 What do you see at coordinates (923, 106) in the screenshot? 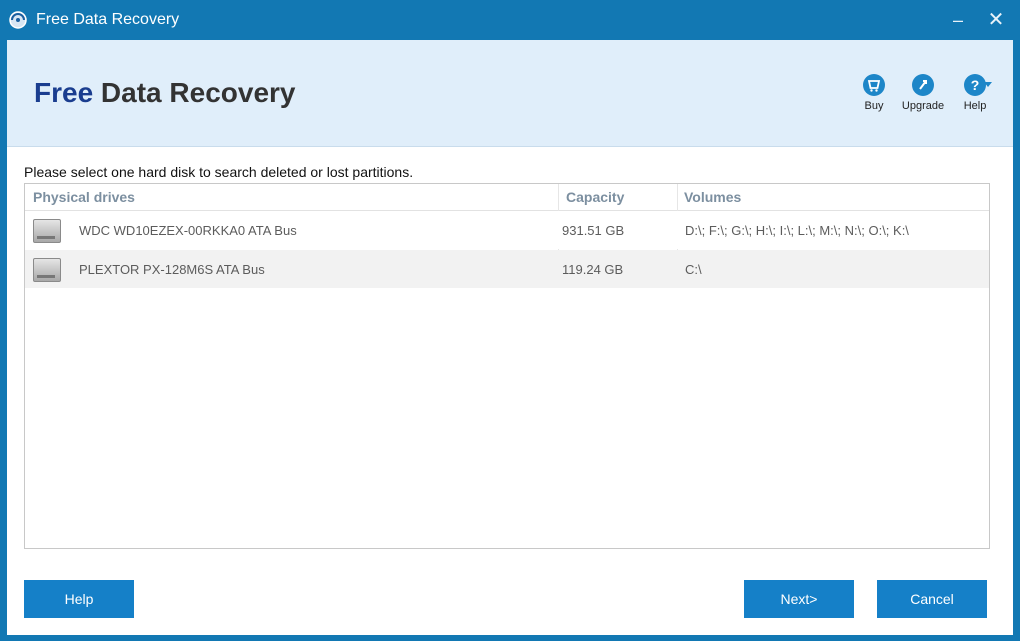
I see `upgrade-label: Upgrade` at bounding box center [923, 106].